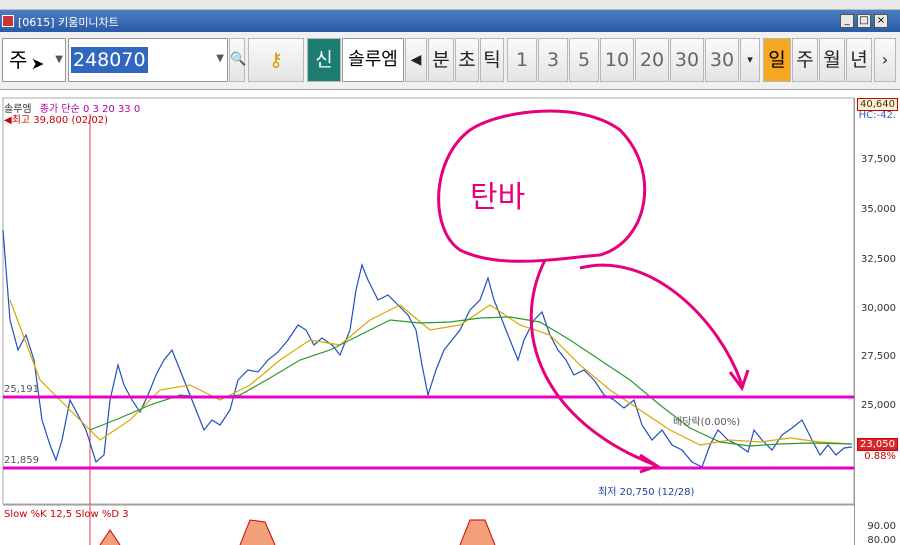 This screenshot has width=900, height=545. I want to click on axis-tick: 25,000, so click(878, 405).